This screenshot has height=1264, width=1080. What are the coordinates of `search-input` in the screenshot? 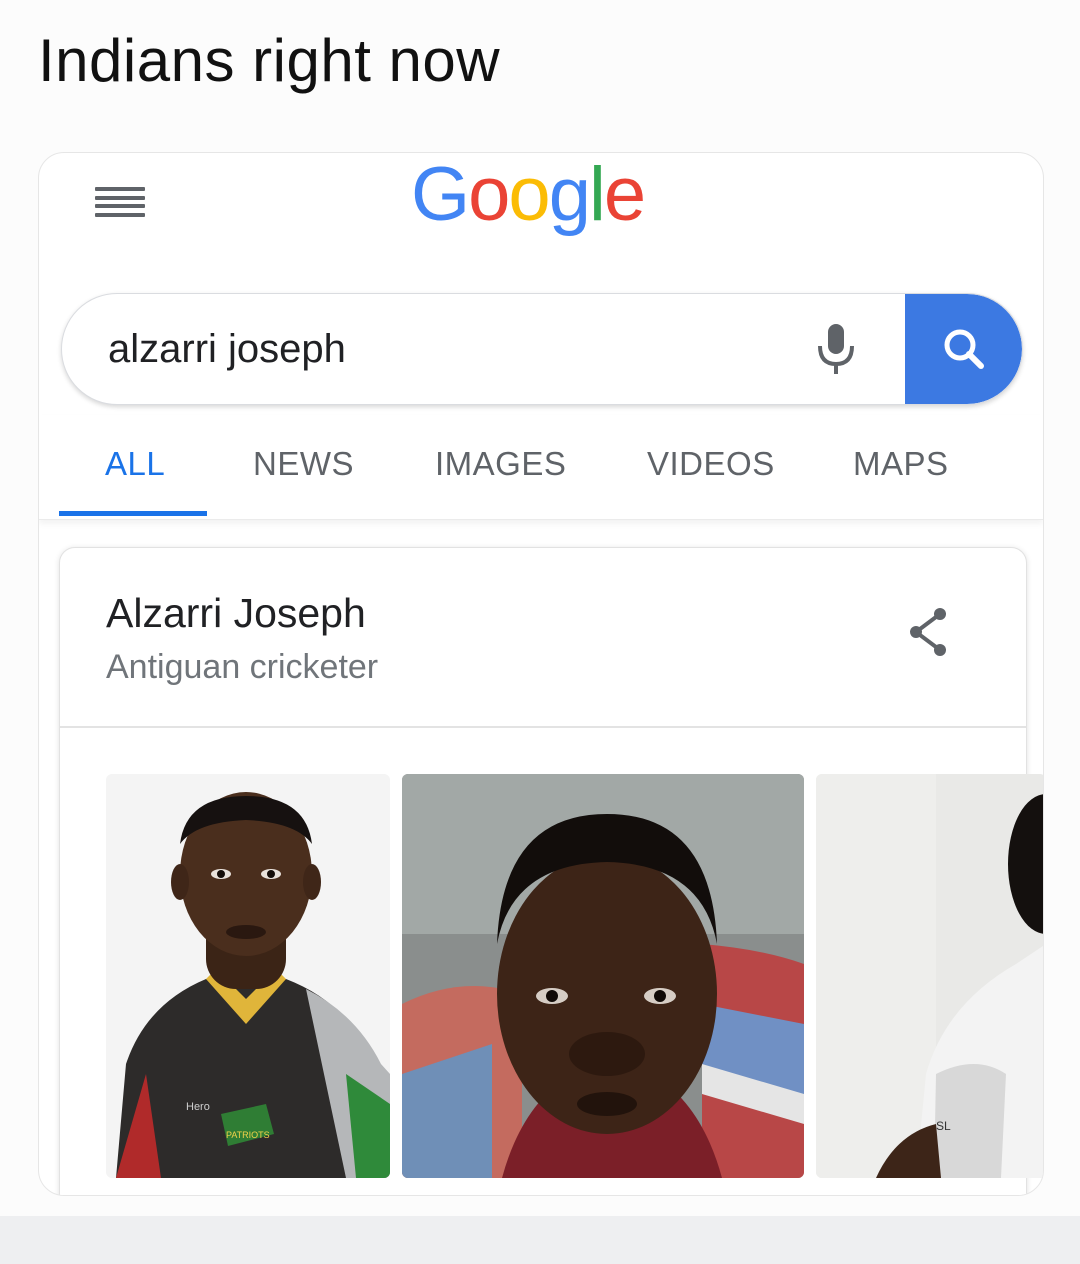 It's located at (448, 349).